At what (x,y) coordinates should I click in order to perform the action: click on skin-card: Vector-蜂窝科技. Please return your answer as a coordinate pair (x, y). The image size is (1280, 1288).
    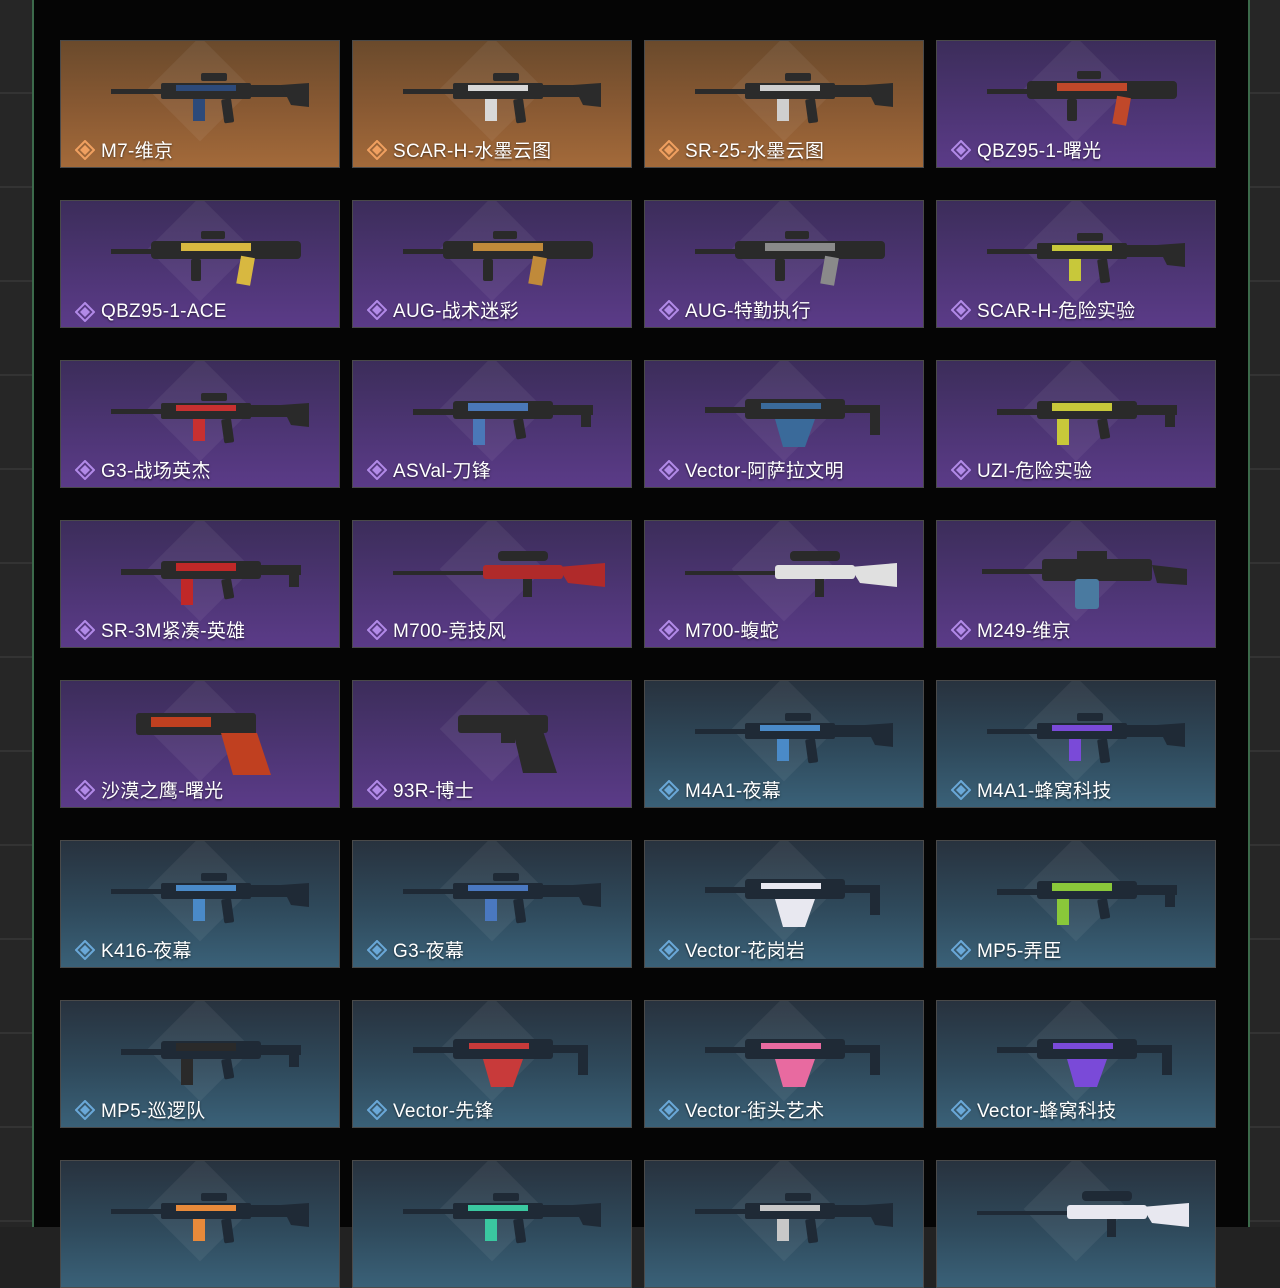
    Looking at the image, I should click on (1076, 1064).